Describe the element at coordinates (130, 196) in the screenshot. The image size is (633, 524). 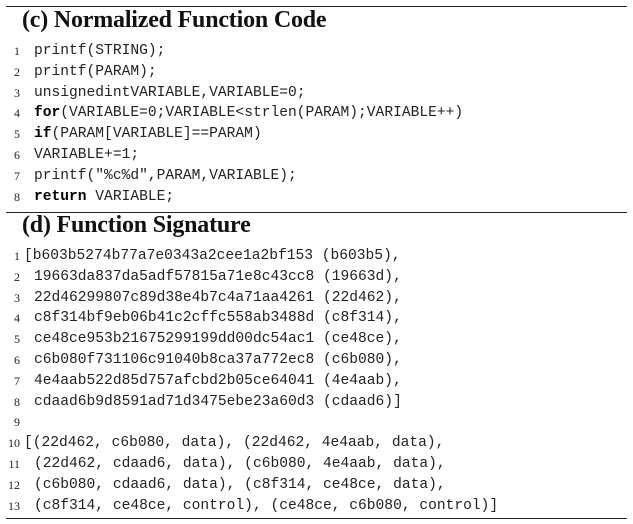
I see `code-token: VARIABLE;` at that location.